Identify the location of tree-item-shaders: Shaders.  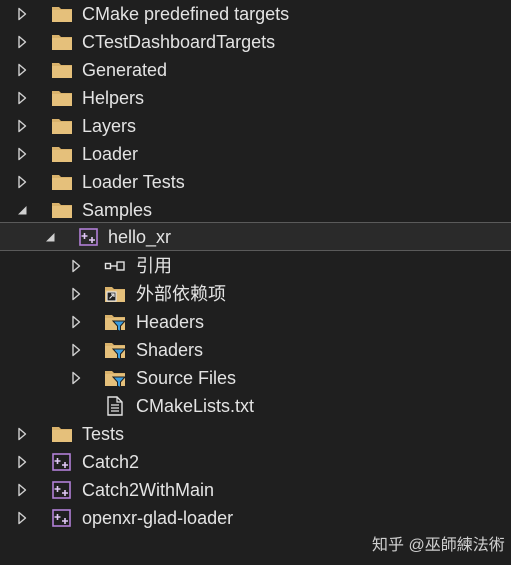
(255, 350).